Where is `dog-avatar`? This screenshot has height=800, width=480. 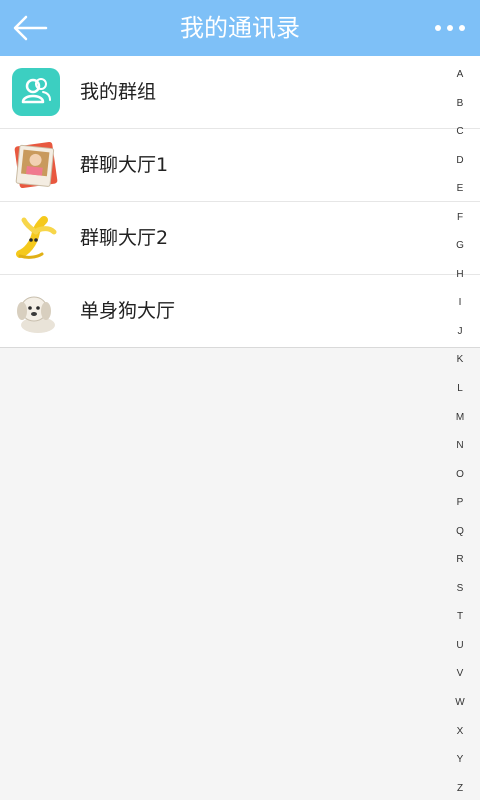
dog-avatar is located at coordinates (36, 311).